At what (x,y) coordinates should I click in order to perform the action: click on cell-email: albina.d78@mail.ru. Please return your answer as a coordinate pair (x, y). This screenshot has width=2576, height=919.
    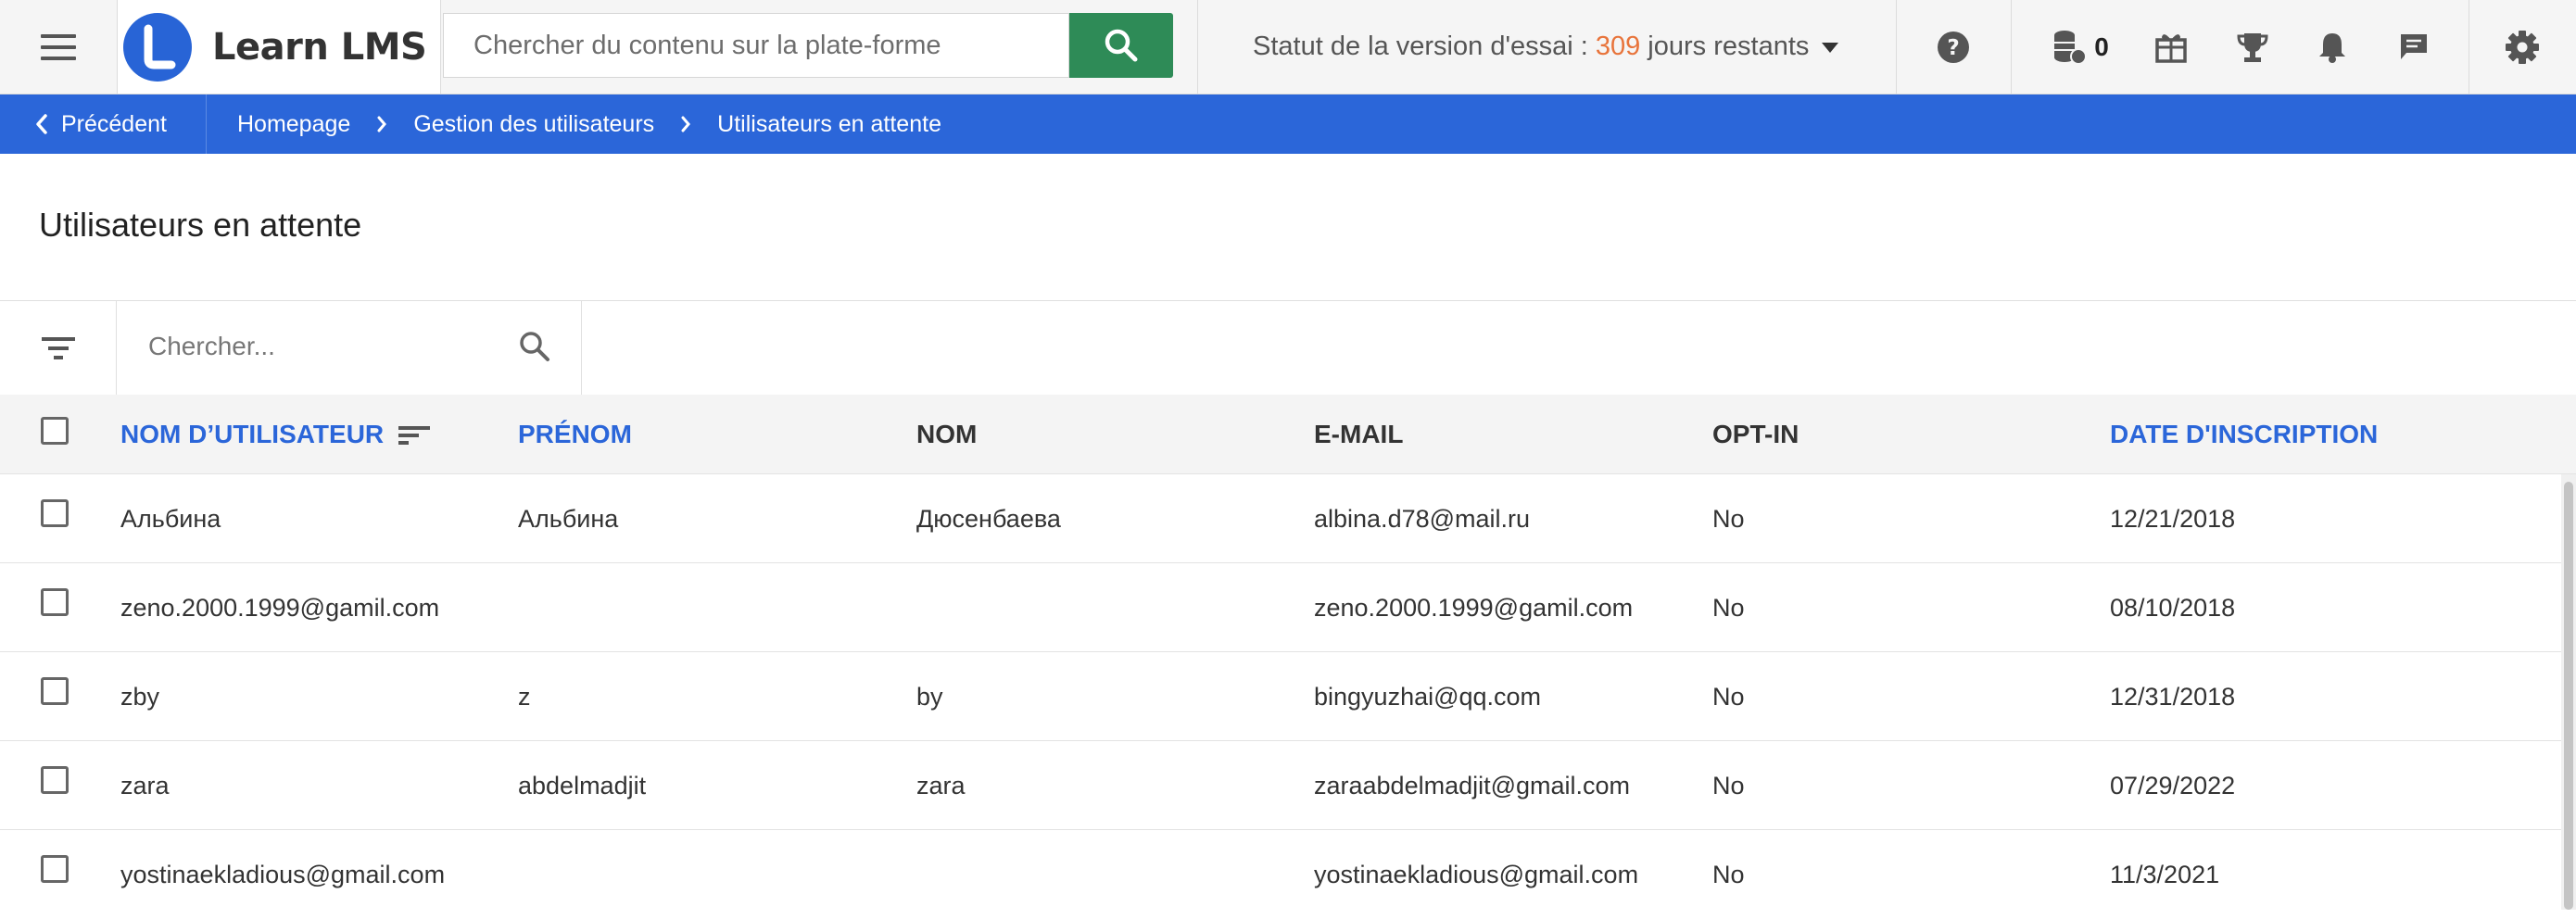
    Looking at the image, I should click on (1422, 518).